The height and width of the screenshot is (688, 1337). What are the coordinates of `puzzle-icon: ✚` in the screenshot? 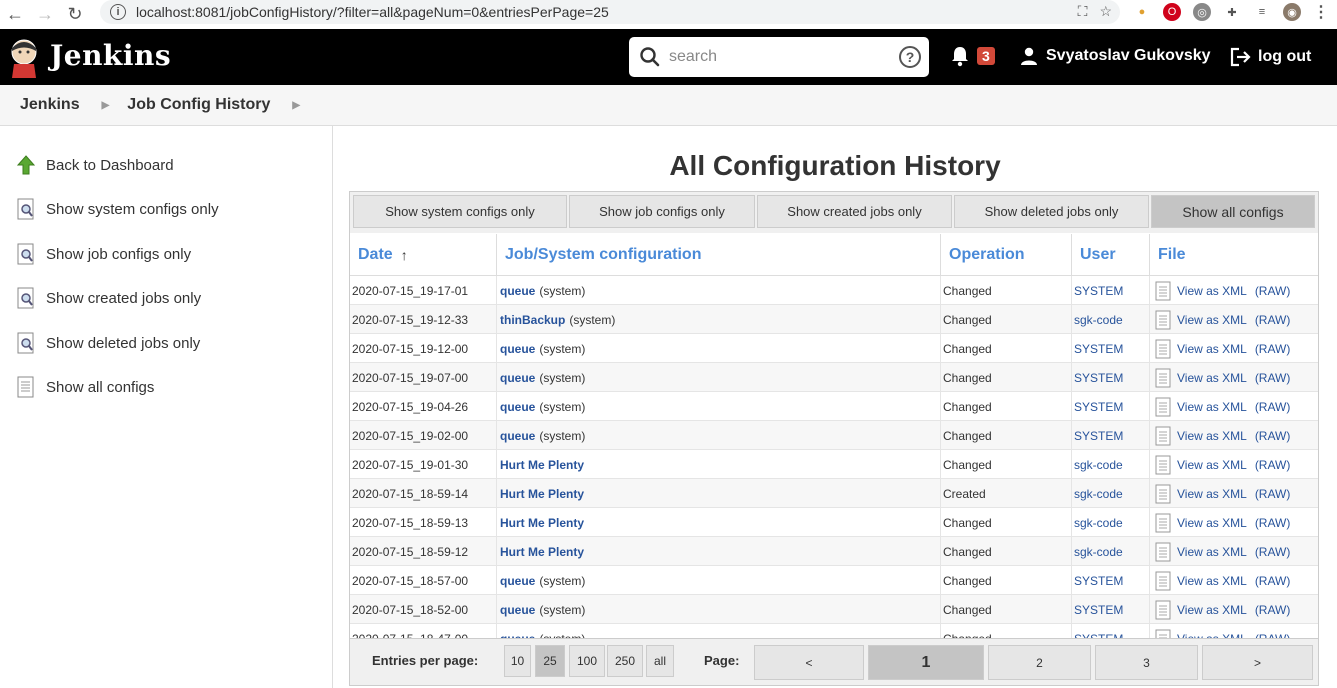 It's located at (1232, 12).